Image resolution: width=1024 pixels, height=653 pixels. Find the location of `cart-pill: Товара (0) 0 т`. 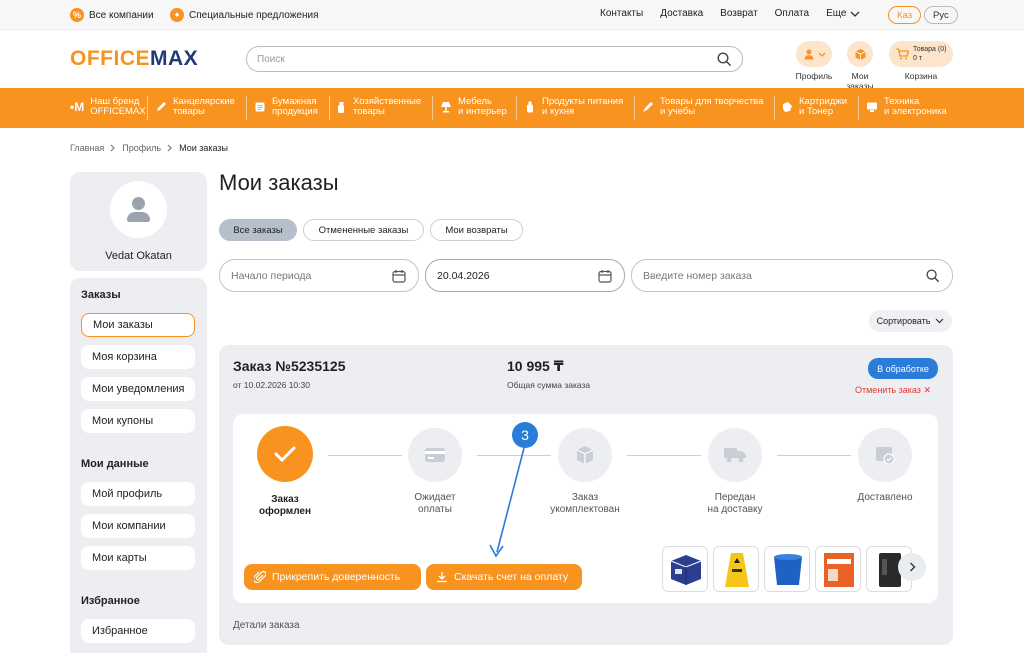

cart-pill: Товара (0) 0 т is located at coordinates (921, 54).